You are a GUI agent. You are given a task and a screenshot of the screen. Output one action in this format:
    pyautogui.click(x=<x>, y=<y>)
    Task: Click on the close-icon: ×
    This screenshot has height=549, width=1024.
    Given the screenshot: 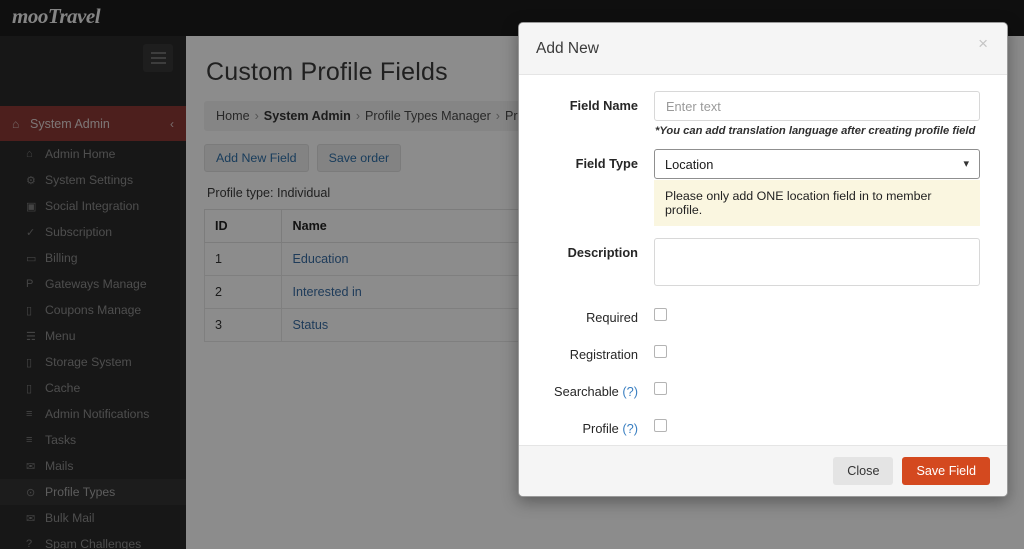 What is the action you would take?
    pyautogui.click(x=983, y=43)
    